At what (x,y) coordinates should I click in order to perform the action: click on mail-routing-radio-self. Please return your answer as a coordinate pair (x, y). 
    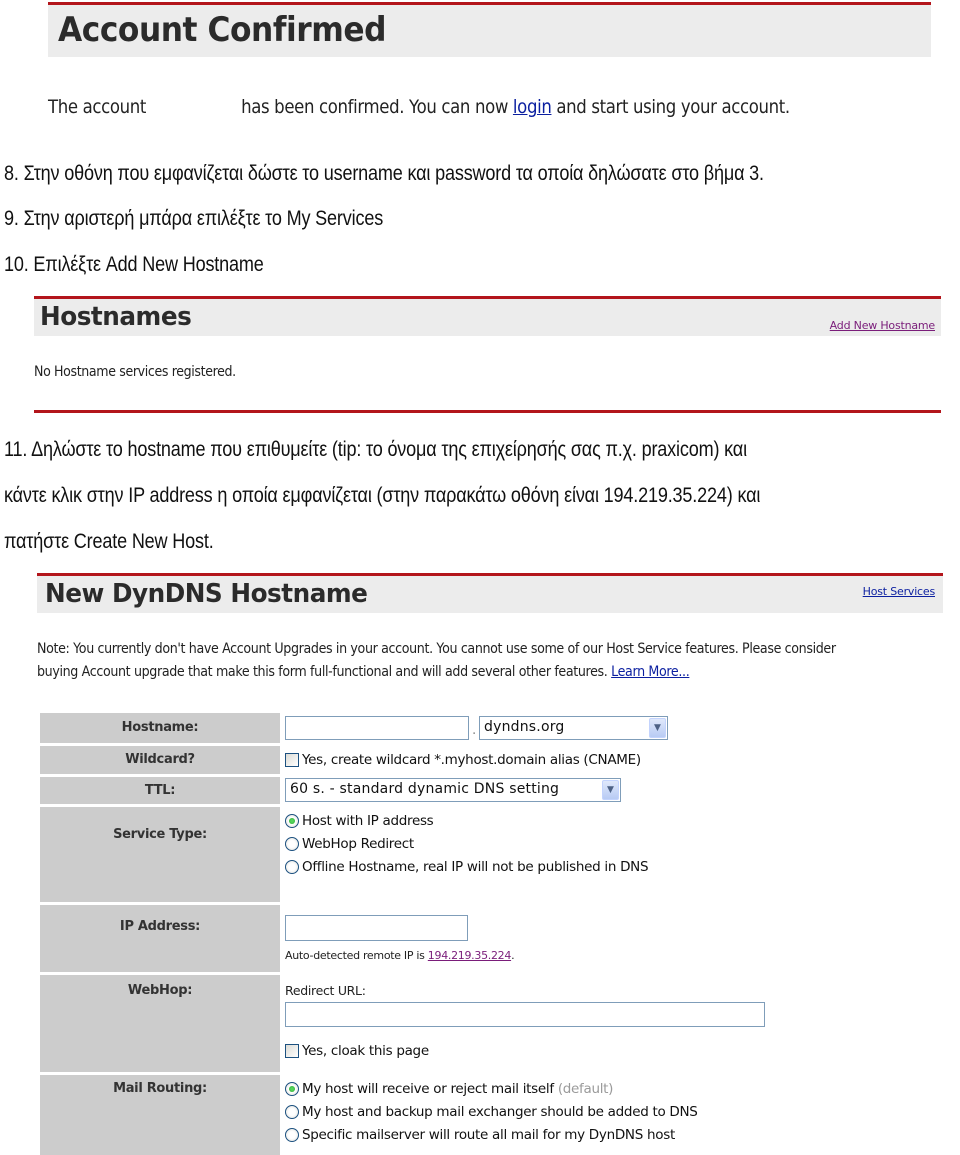
    Looking at the image, I should click on (292, 1089).